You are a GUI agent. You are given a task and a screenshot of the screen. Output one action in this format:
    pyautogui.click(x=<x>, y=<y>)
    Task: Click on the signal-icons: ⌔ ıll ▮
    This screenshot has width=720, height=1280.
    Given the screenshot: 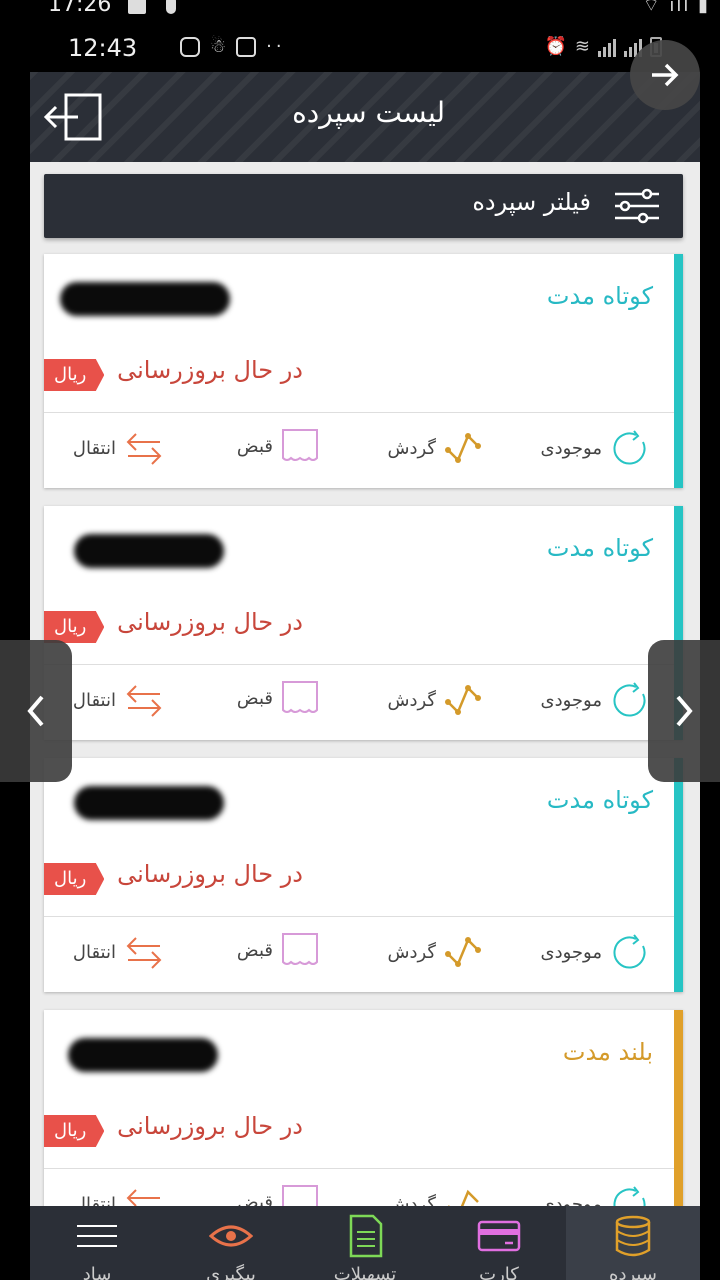 What is the action you would take?
    pyautogui.click(x=676, y=8)
    